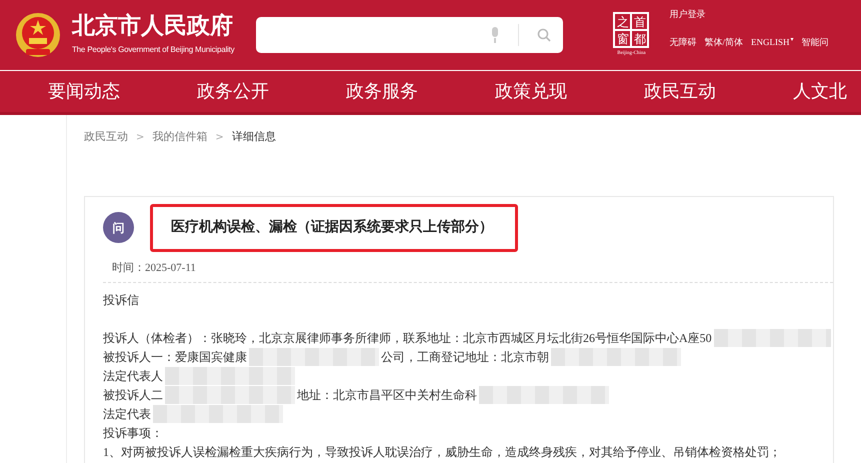 This screenshot has width=861, height=463. What do you see at coordinates (106, 137) in the screenshot?
I see `breadcrumb-link: 政民互动` at bounding box center [106, 137].